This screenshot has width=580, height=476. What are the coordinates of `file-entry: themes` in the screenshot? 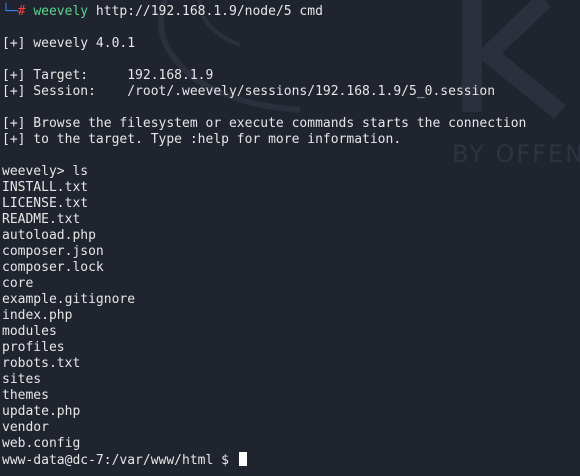 It's located at (25, 395).